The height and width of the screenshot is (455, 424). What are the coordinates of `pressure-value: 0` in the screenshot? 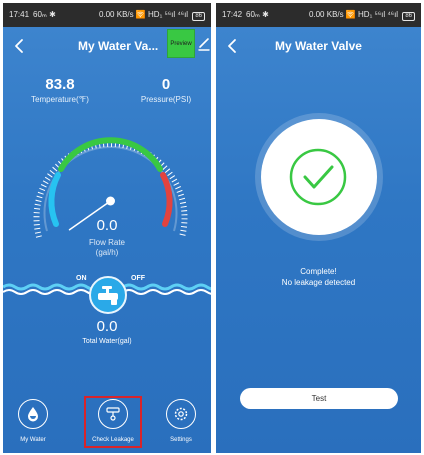 It's located at (166, 84).